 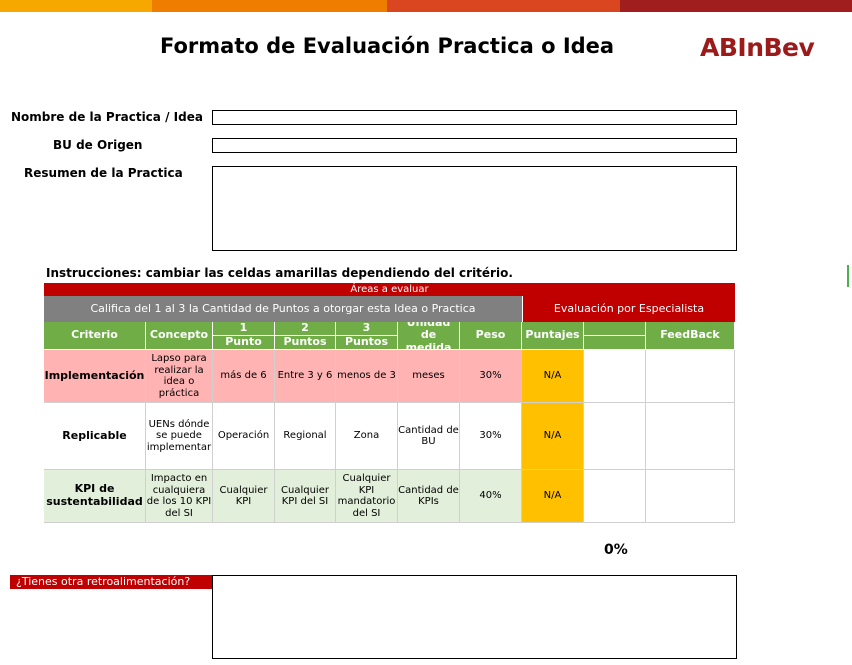 I want to click on areas-header: Áreas a evaluar, so click(x=389, y=289).